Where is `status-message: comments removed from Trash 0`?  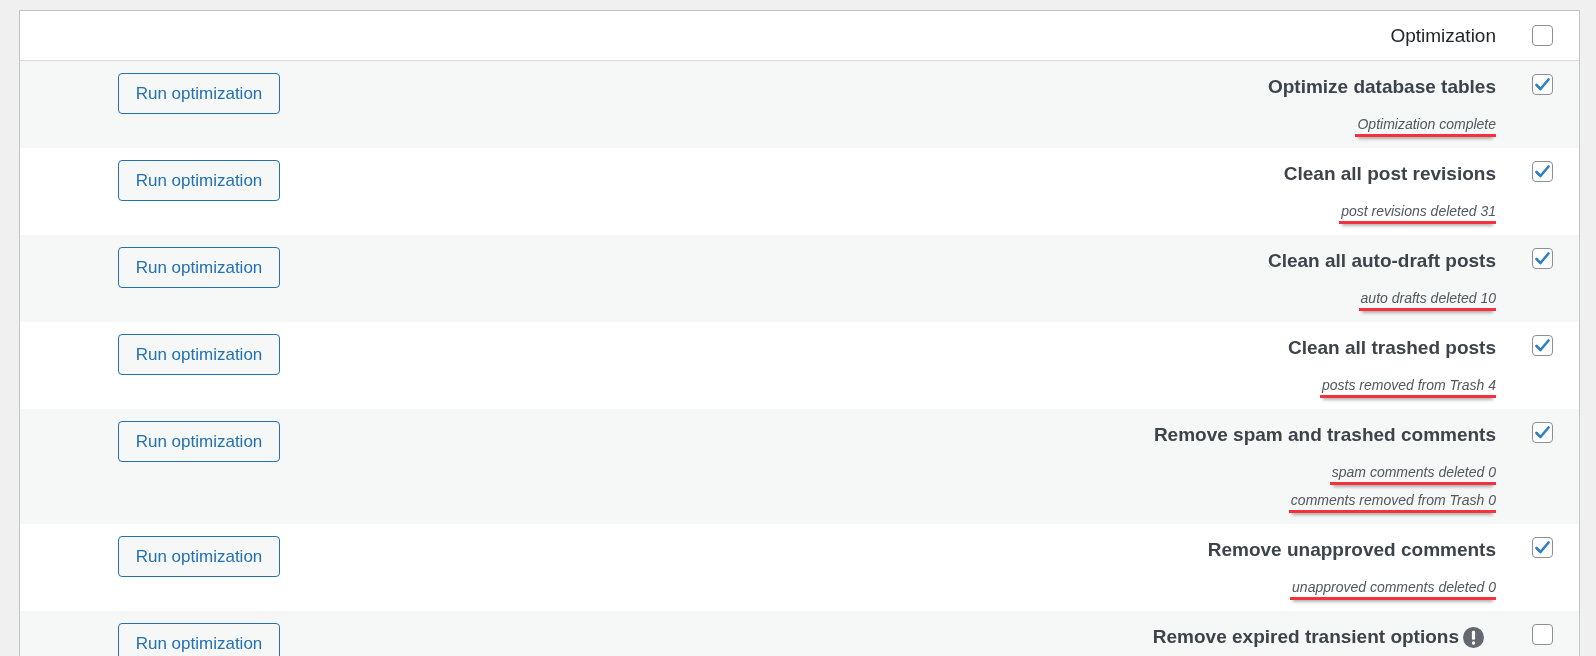 status-message: comments removed from Trash 0 is located at coordinates (1392, 502).